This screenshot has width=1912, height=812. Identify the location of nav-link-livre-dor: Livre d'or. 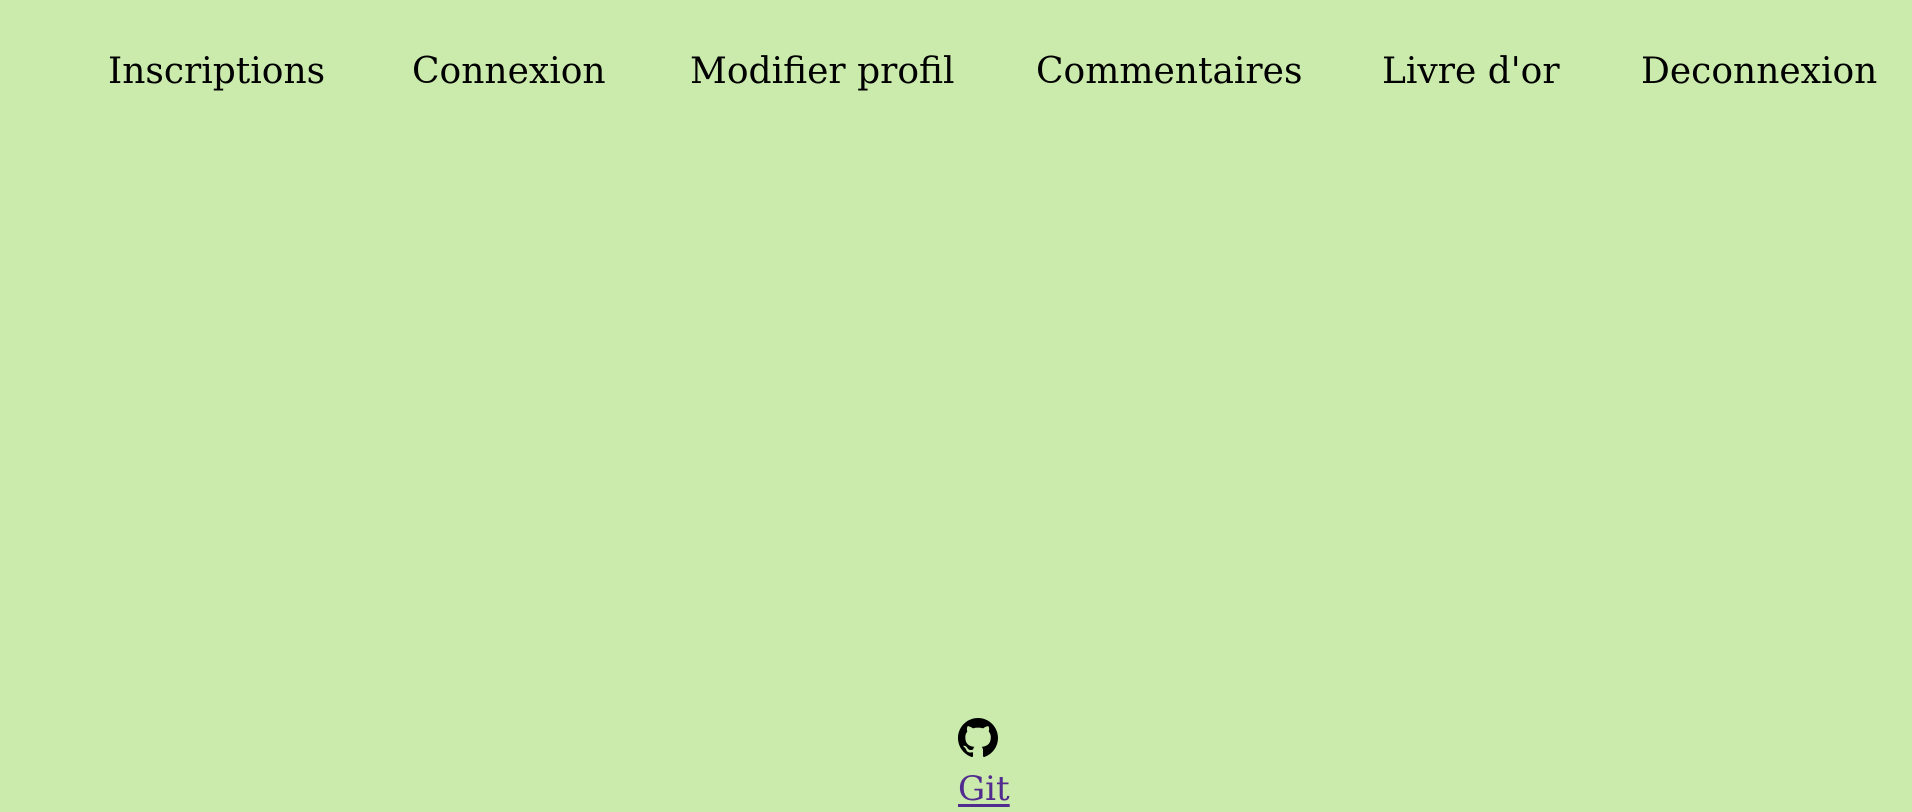
(1471, 72).